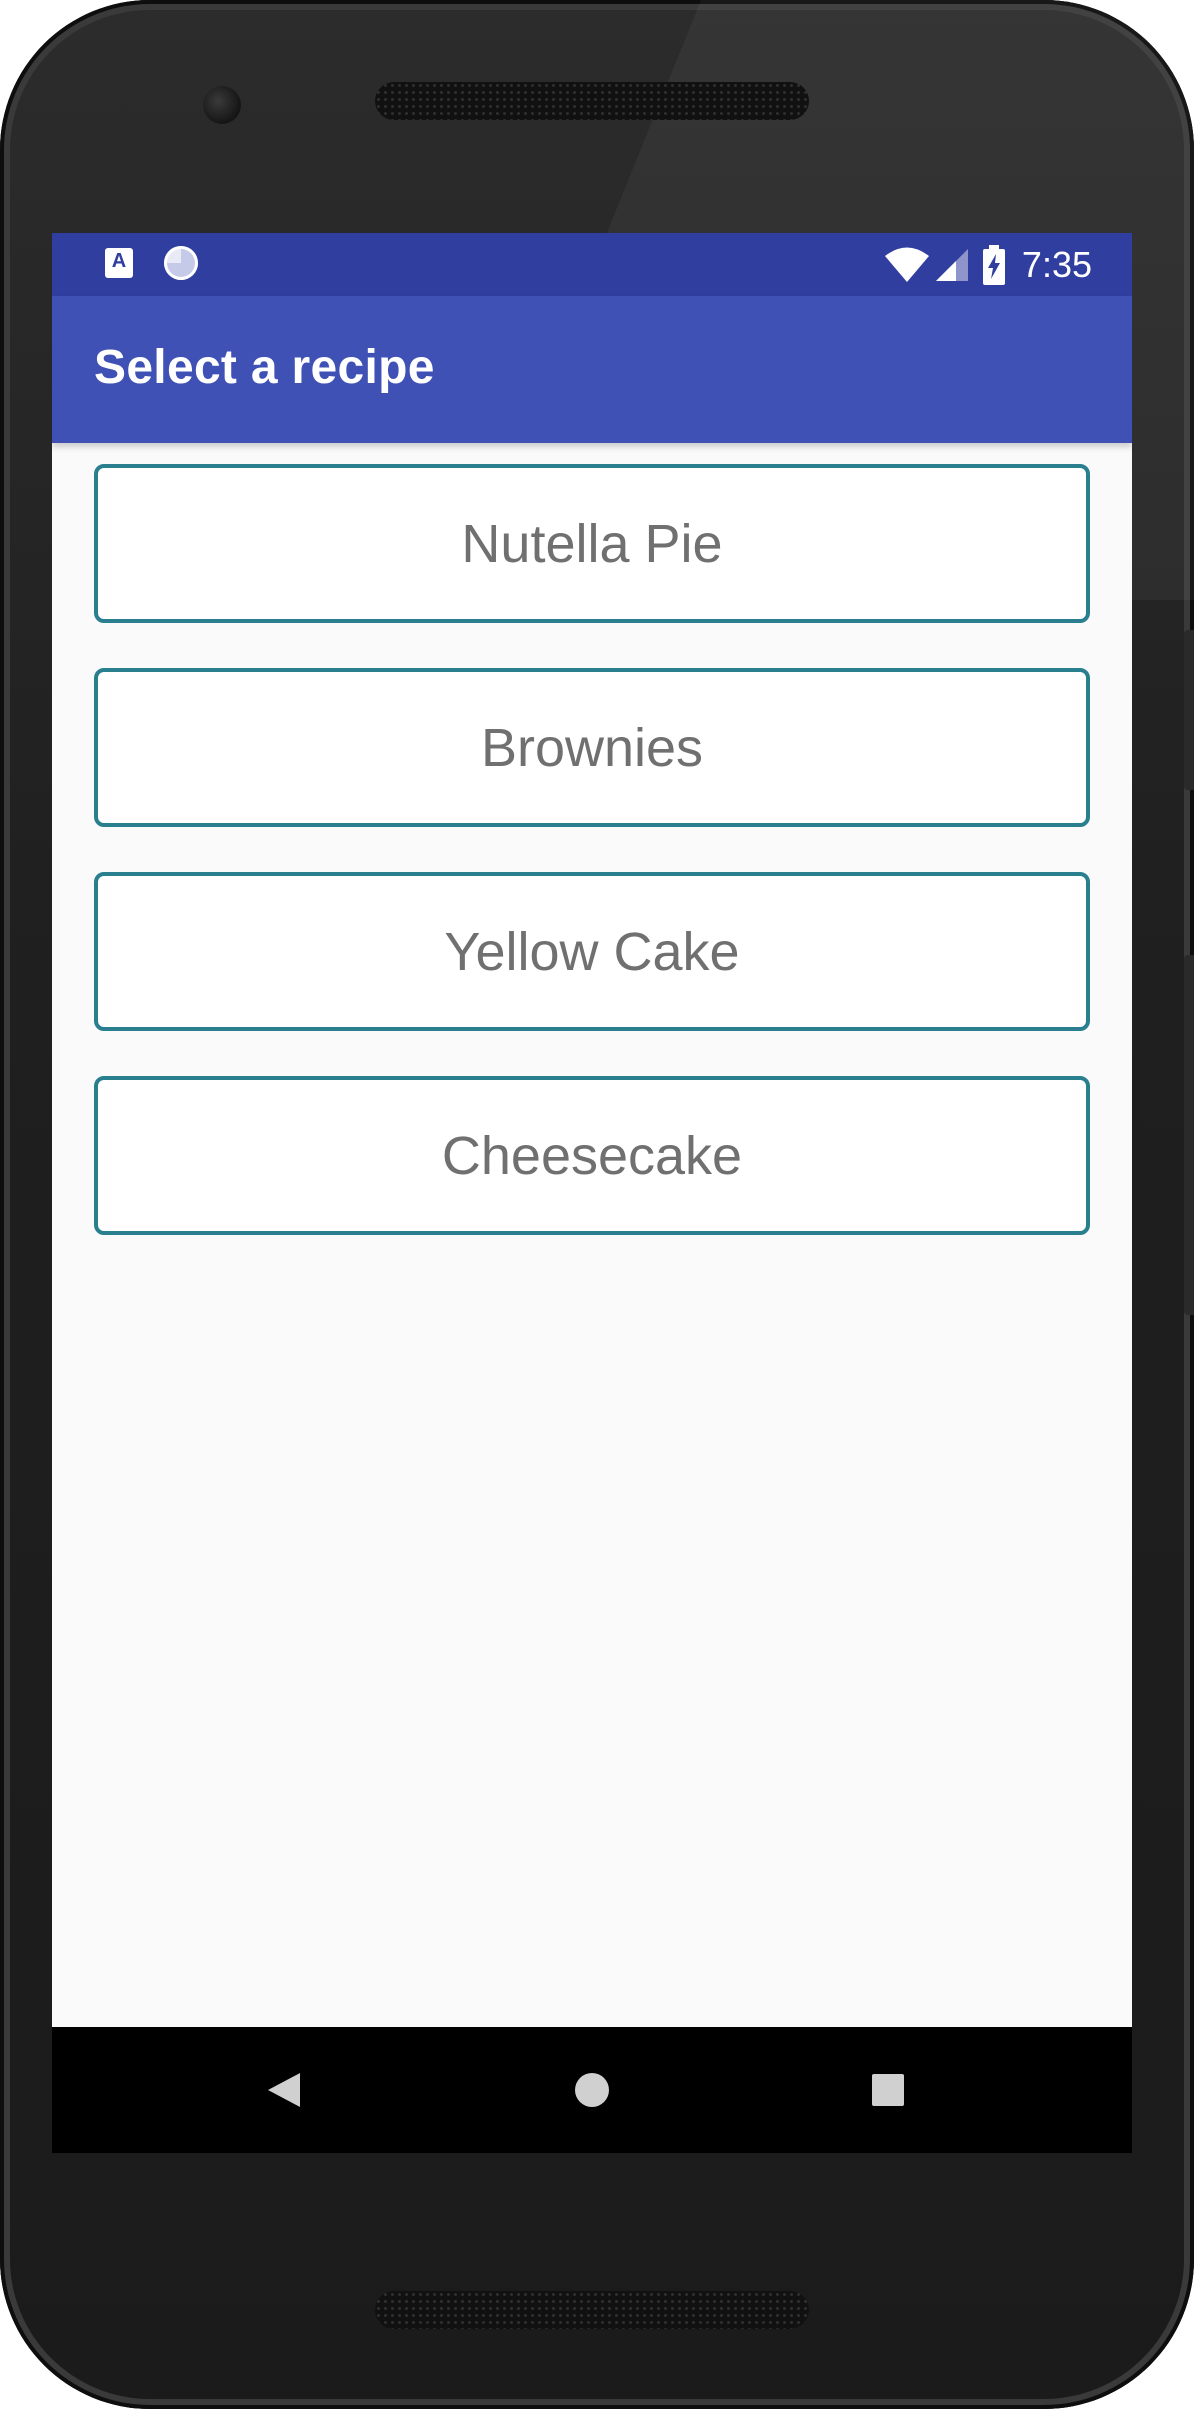 The image size is (1194, 2409). What do you see at coordinates (1189, 710) in the screenshot?
I see `power-button` at bounding box center [1189, 710].